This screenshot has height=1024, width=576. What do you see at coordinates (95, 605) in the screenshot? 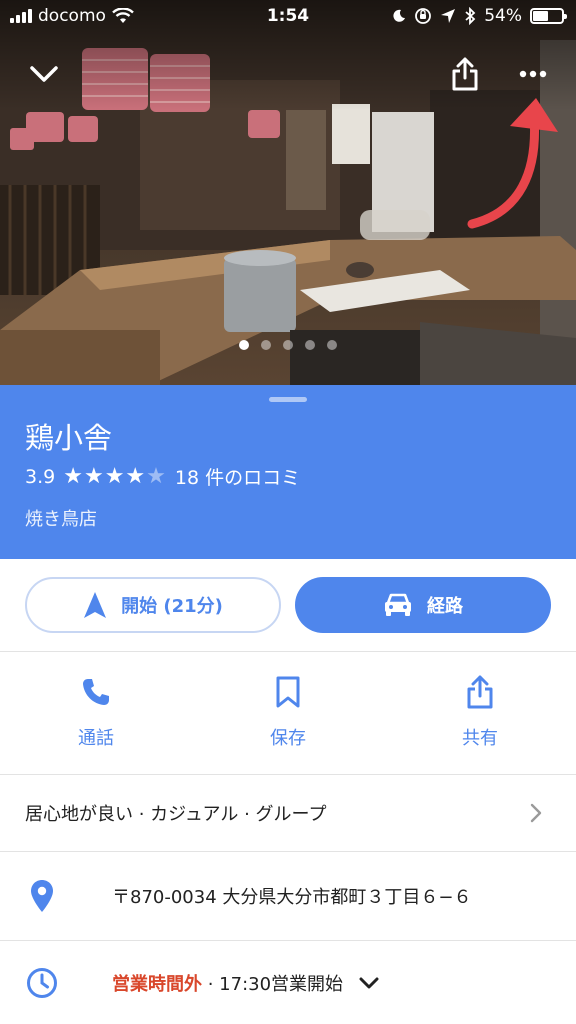
I see `navigation-arrow-icon` at bounding box center [95, 605].